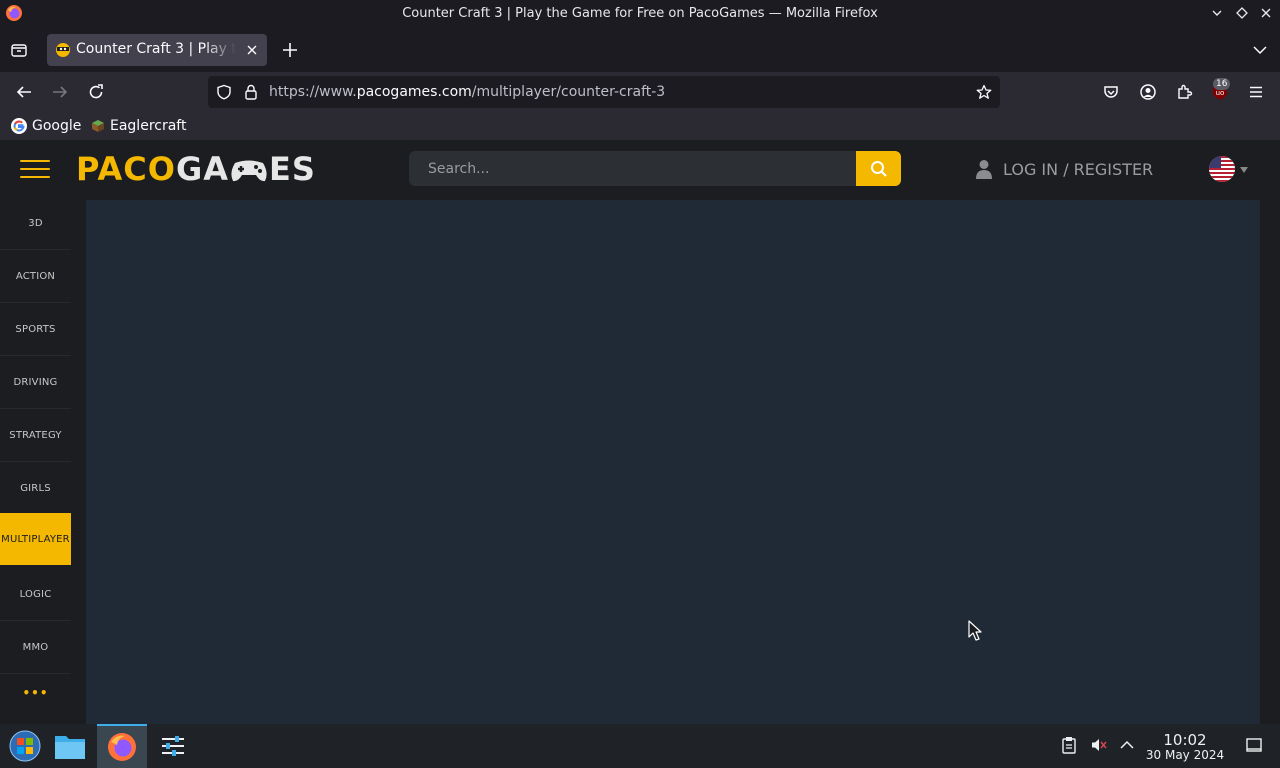 The height and width of the screenshot is (768, 1280). I want to click on taskbar-file-manager, so click(70, 746).